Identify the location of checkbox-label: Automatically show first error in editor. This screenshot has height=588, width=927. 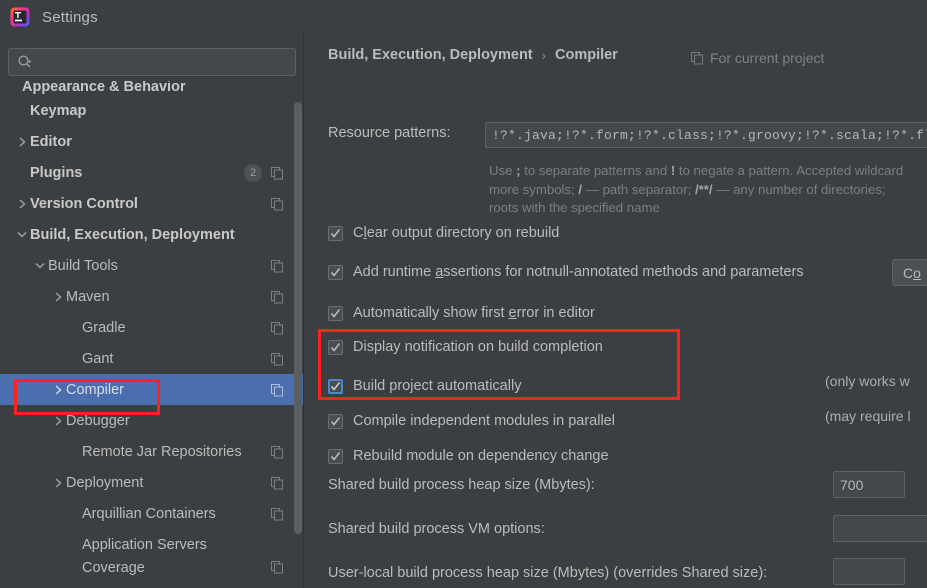
(474, 313).